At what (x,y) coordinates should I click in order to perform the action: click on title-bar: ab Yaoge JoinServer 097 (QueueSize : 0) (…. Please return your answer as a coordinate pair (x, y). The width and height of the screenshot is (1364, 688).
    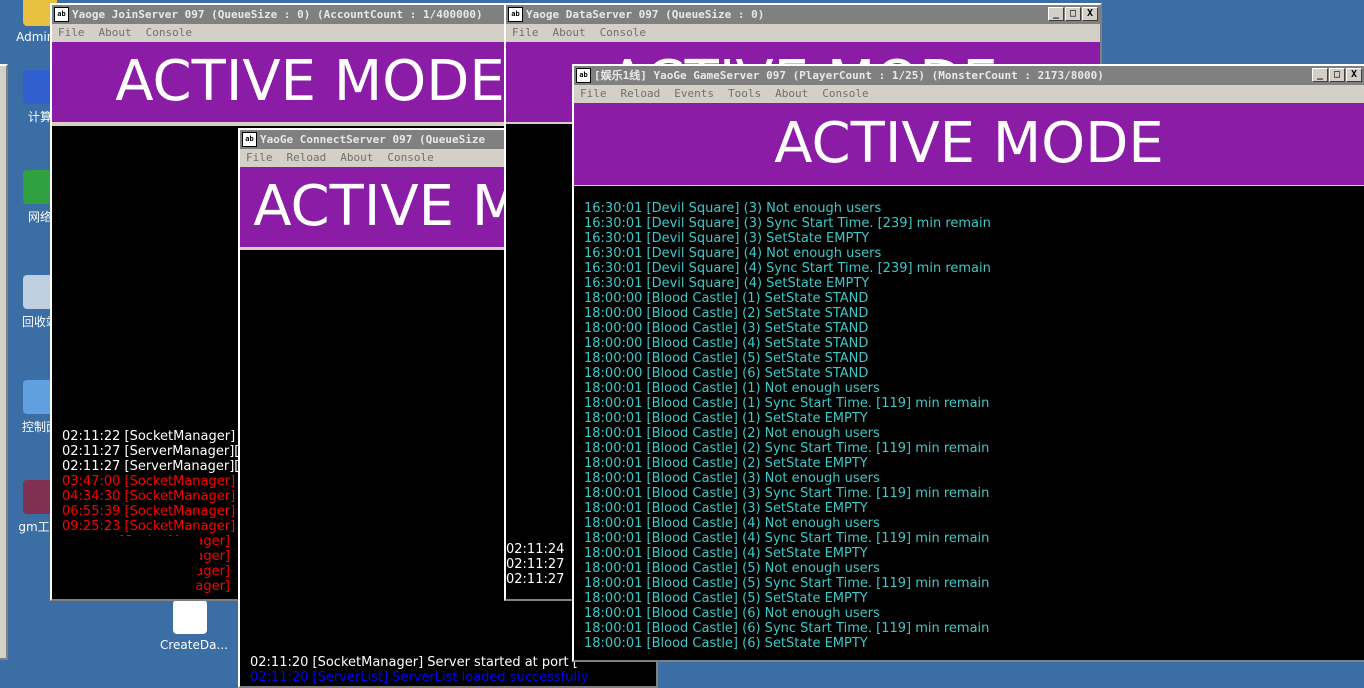
    Looking at the image, I should click on (310, 14).